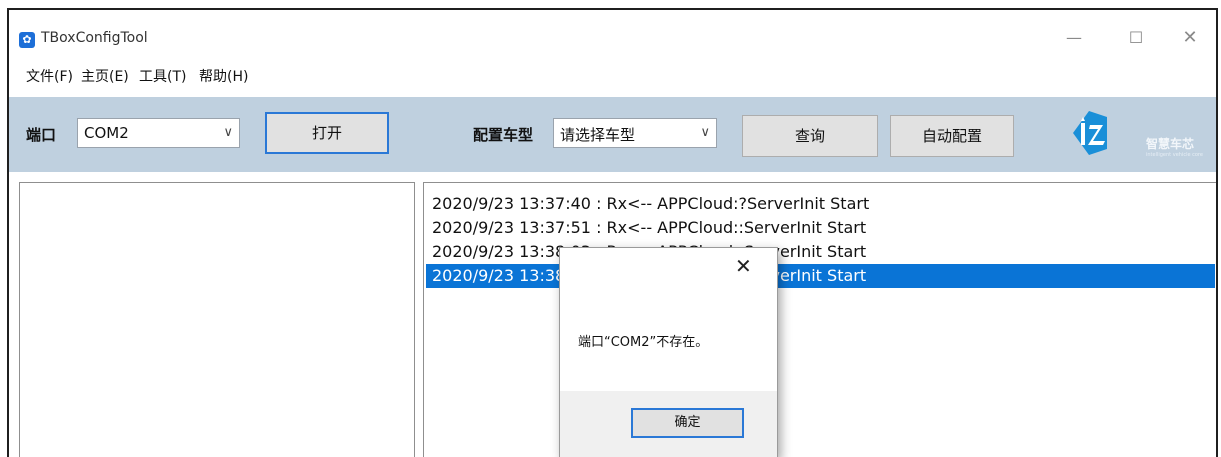  Describe the element at coordinates (952, 136) in the screenshot. I see `auto-config-button: 自动配置` at that location.